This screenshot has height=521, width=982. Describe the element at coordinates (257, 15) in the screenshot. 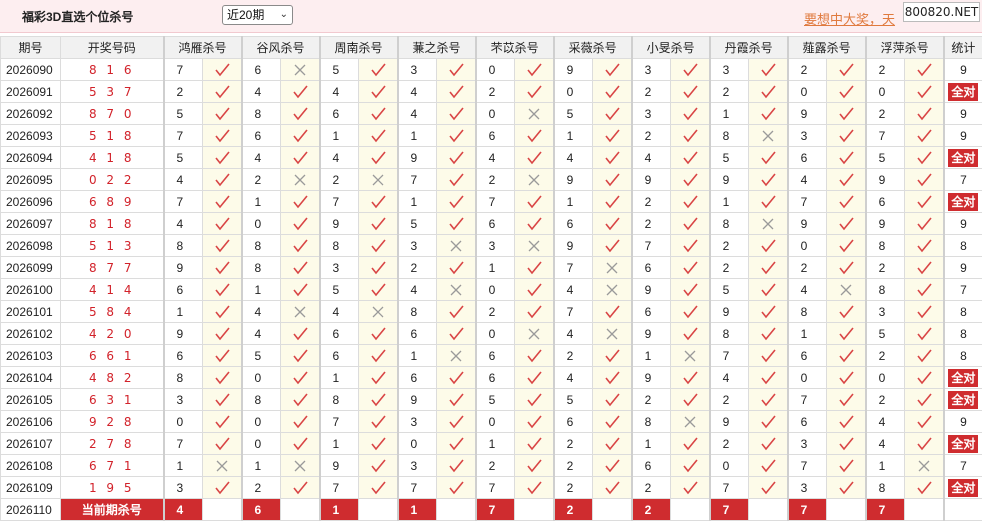

I see `period-select: 近20期 ⌄` at that location.